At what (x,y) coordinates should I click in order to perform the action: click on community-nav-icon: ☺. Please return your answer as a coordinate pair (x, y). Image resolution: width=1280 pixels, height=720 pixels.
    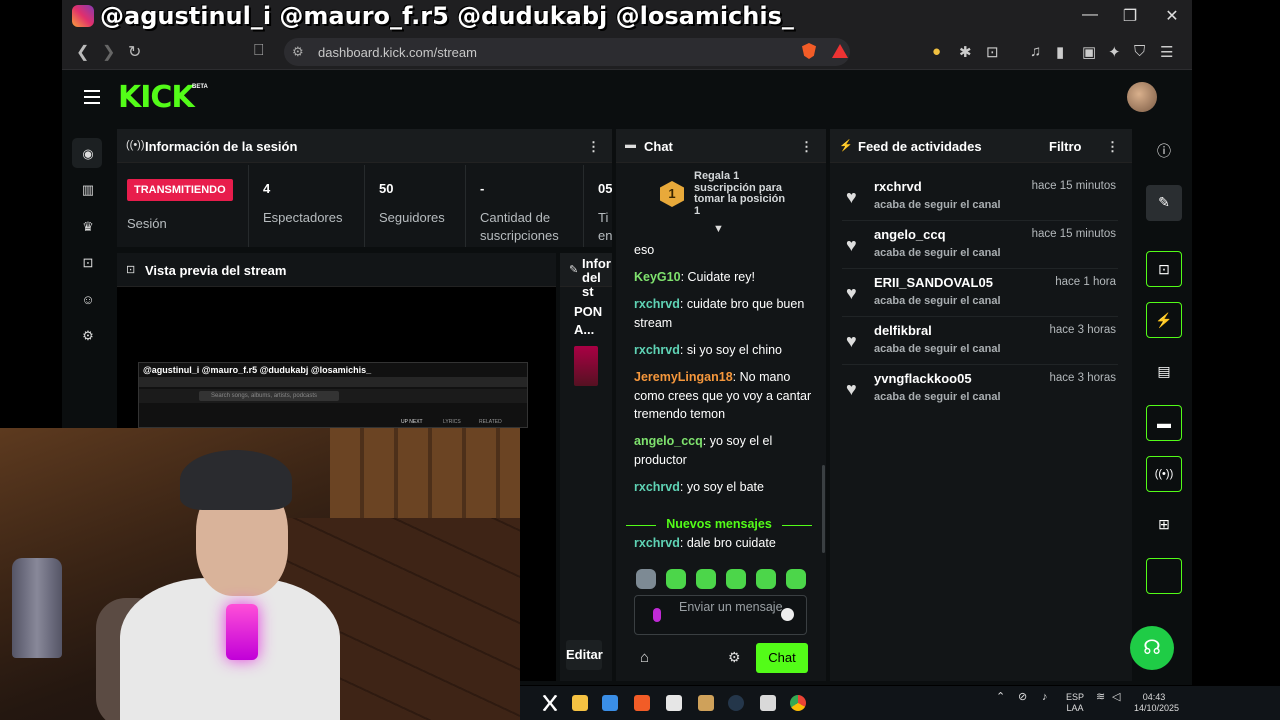
    Looking at the image, I should click on (88, 300).